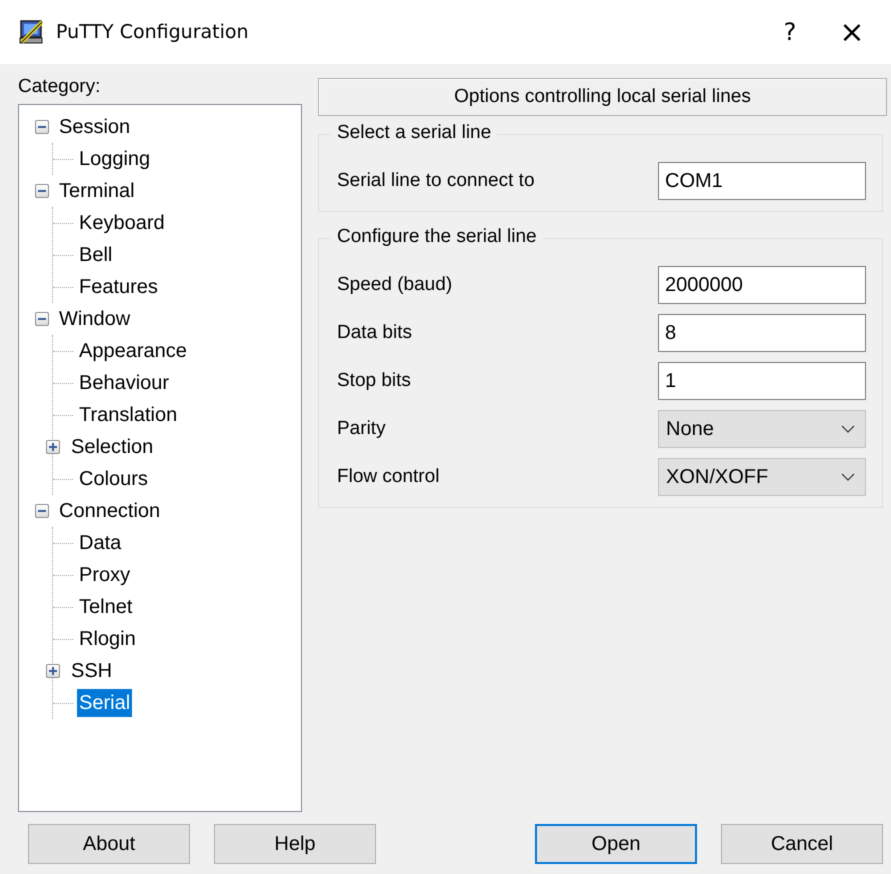  Describe the element at coordinates (436, 181) in the screenshot. I see `field-label: Serial line to connect to` at that location.